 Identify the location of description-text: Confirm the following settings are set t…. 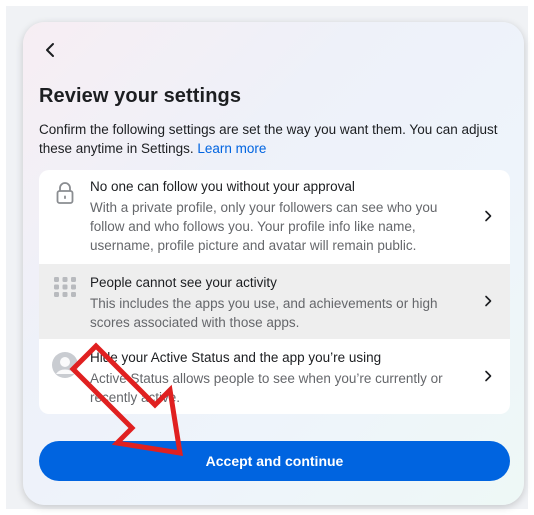
(268, 139).